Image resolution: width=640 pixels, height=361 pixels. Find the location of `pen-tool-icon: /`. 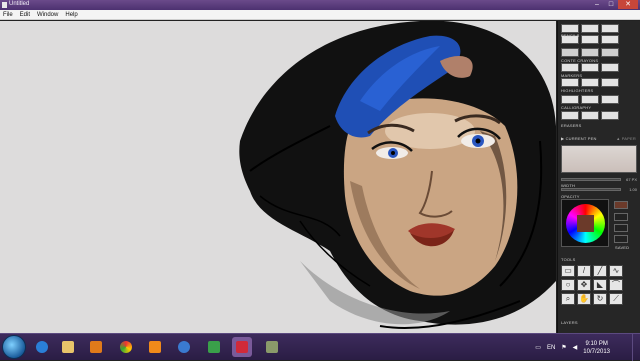

pen-tool-icon: / is located at coordinates (584, 271).